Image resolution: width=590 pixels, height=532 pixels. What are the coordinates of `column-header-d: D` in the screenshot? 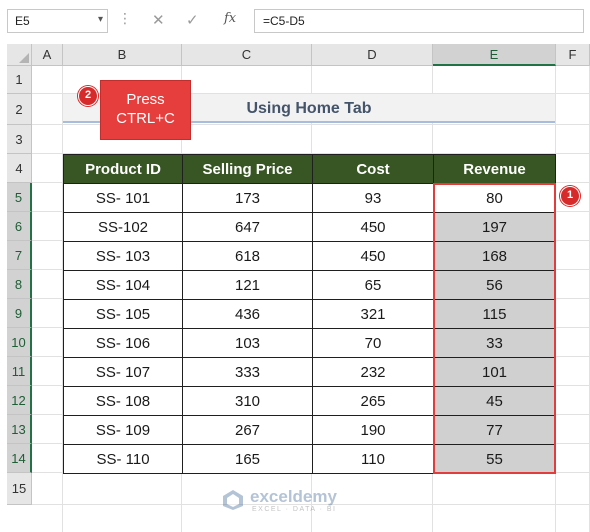 It's located at (372, 55).